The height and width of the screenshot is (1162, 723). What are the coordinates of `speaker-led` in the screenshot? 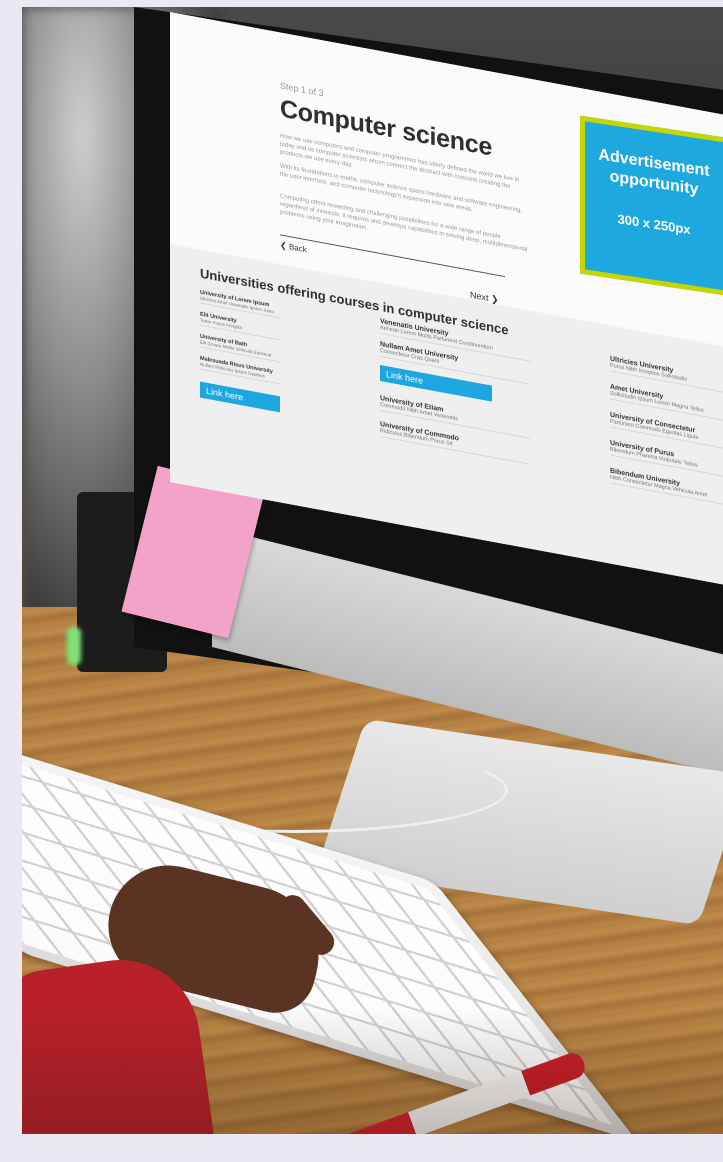 It's located at (74, 646).